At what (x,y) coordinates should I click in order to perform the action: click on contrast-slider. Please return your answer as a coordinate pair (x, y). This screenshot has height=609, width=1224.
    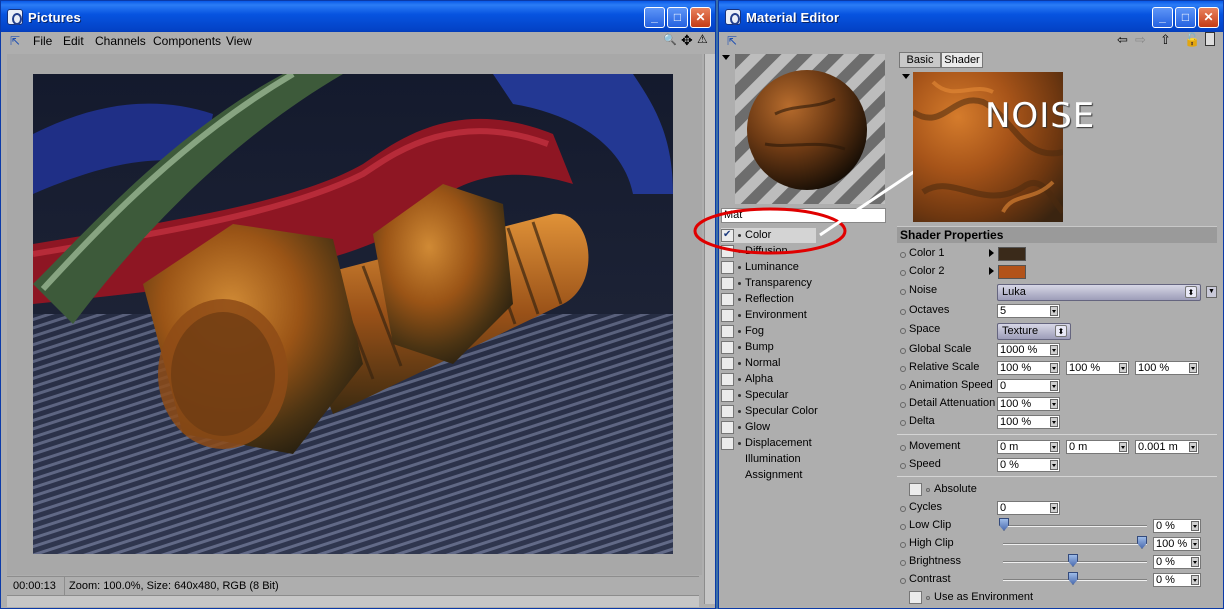
    Looking at the image, I should click on (1073, 578).